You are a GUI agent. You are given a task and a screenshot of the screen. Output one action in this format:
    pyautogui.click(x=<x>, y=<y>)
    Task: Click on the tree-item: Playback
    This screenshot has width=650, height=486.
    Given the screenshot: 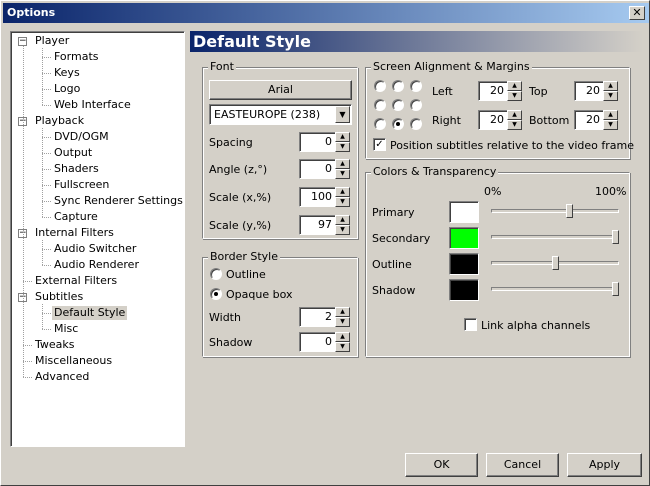 What is the action you would take?
    pyautogui.click(x=59, y=121)
    